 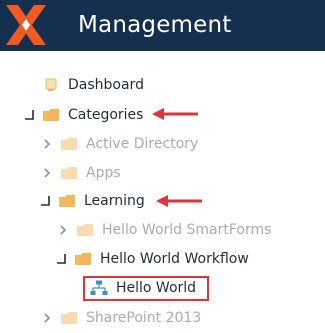 What do you see at coordinates (187, 230) in the screenshot?
I see `tree-item-label: Hello World SmartForms` at bounding box center [187, 230].